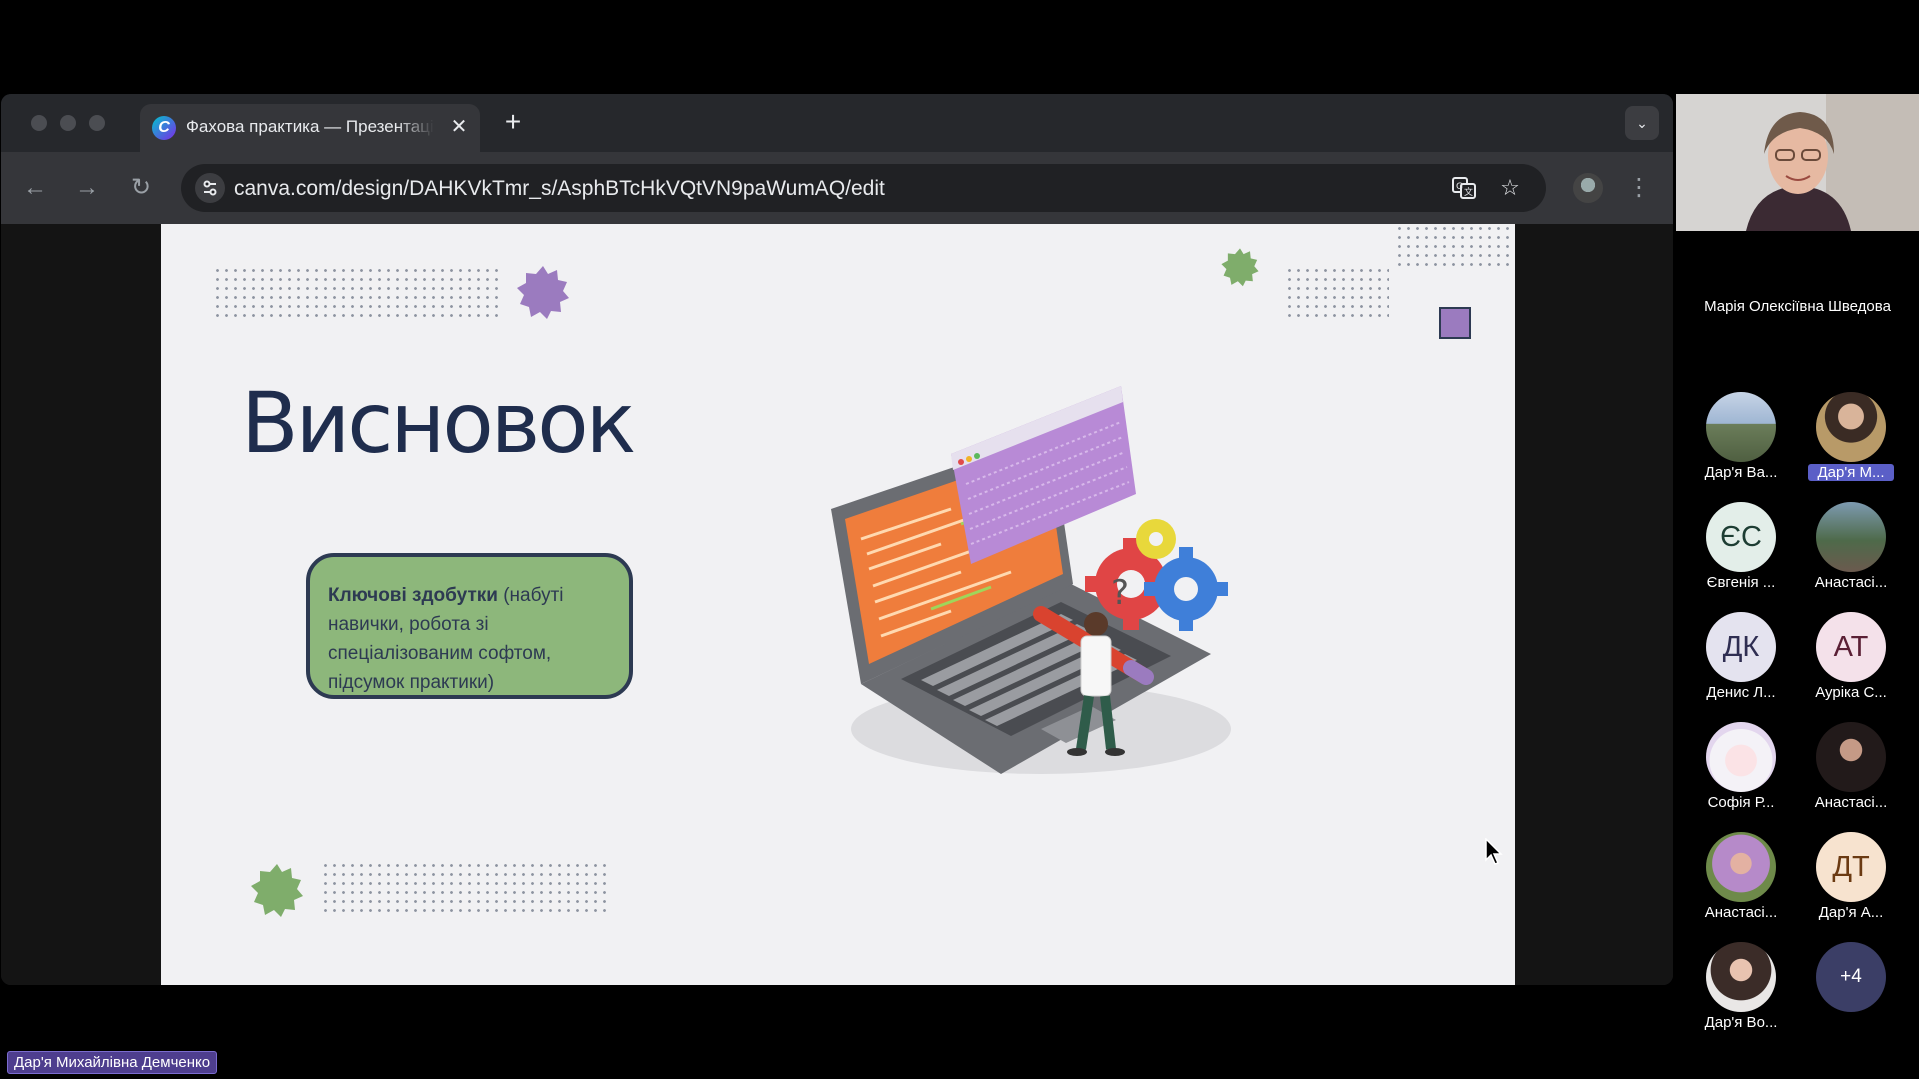 The height and width of the screenshot is (1079, 1919). Describe the element at coordinates (1851, 647) in the screenshot. I see `participant-avatar: АТ` at that location.